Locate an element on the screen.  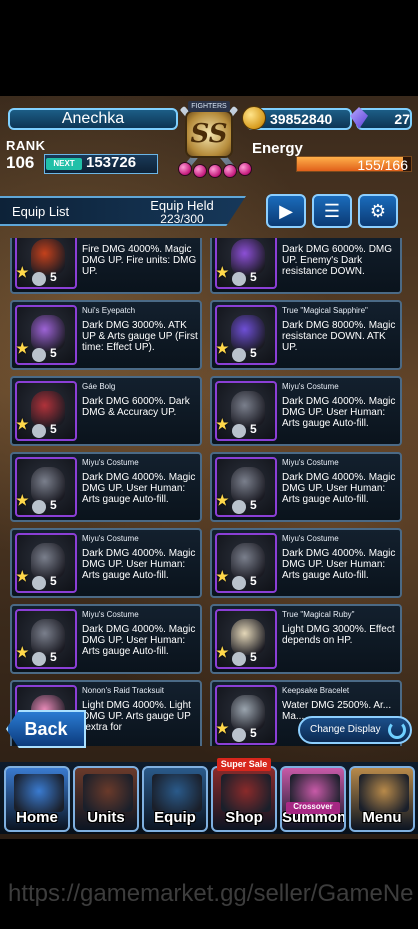
tab-equip-icon is located at coordinates (177, 793).